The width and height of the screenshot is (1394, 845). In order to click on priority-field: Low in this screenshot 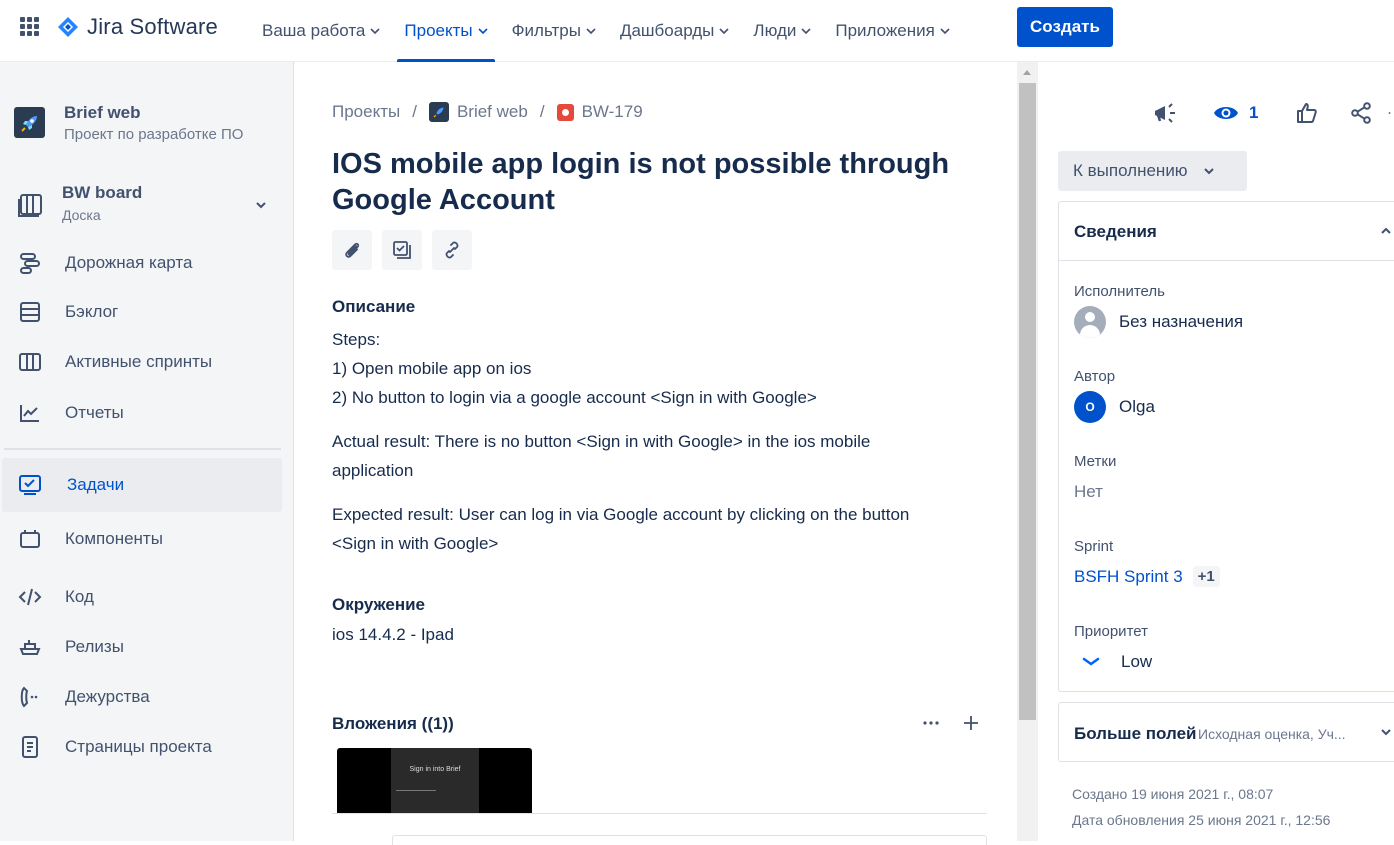, I will do `click(1113, 662)`.